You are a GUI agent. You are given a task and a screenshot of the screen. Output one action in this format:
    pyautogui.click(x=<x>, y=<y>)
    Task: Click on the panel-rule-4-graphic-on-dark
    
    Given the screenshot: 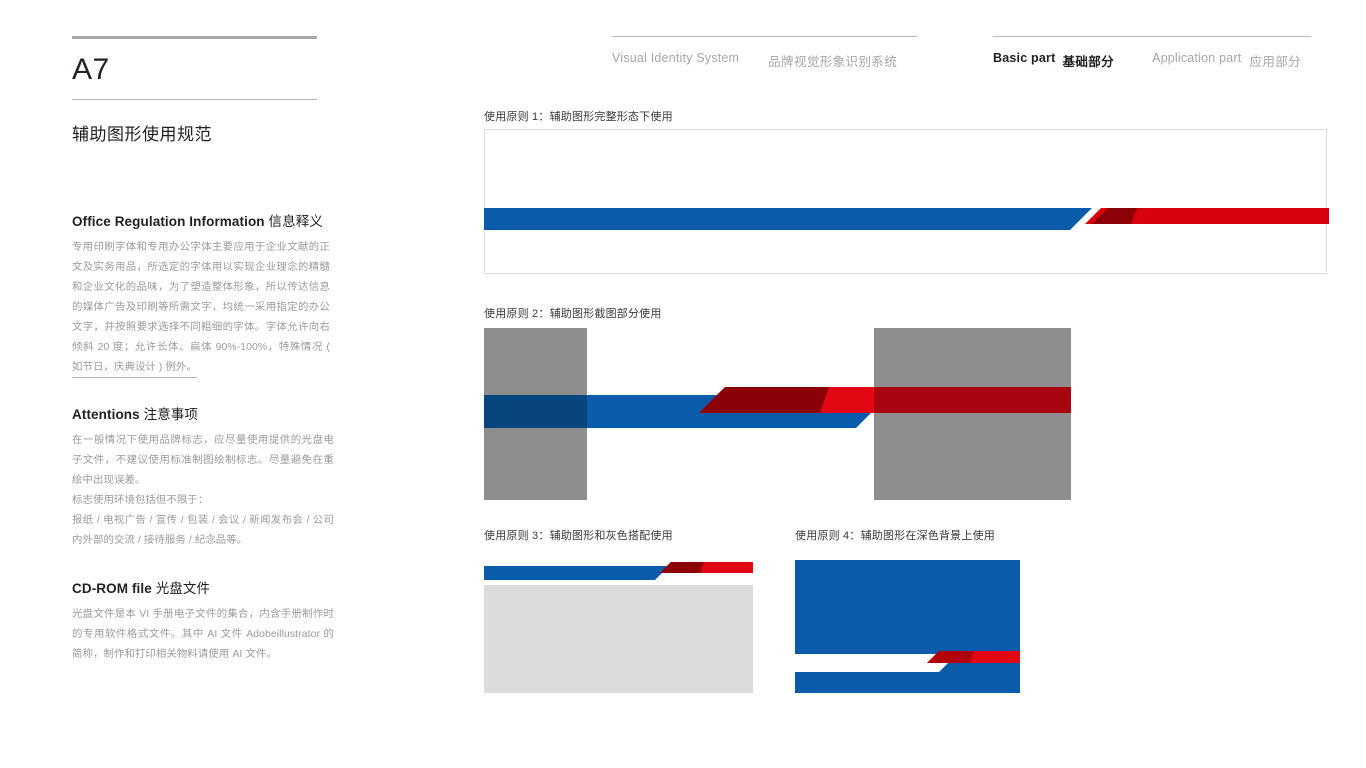 What is the action you would take?
    pyautogui.click(x=907, y=626)
    